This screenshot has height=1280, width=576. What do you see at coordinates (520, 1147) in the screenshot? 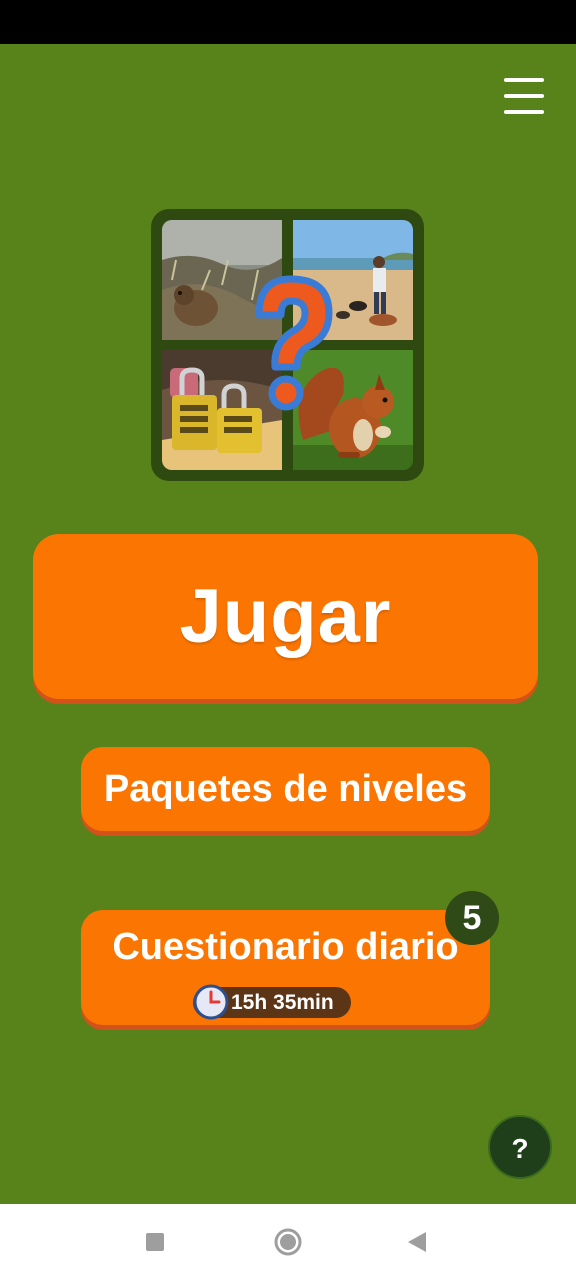
I see `help-button: ?` at bounding box center [520, 1147].